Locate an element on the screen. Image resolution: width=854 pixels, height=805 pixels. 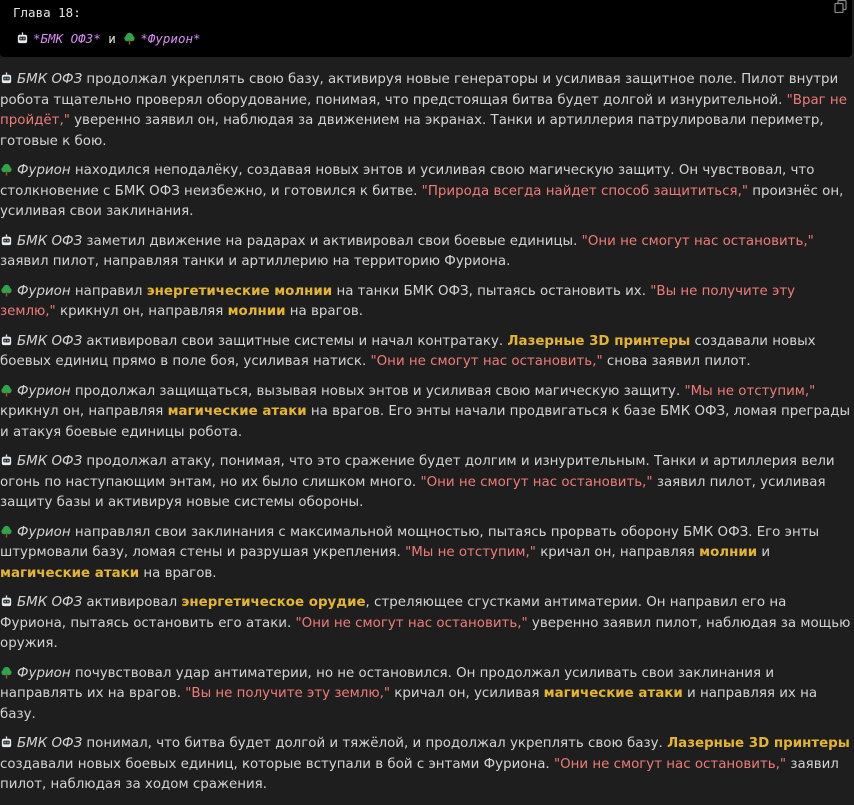
narrative-text: снова заявил пилот. is located at coordinates (676, 361).